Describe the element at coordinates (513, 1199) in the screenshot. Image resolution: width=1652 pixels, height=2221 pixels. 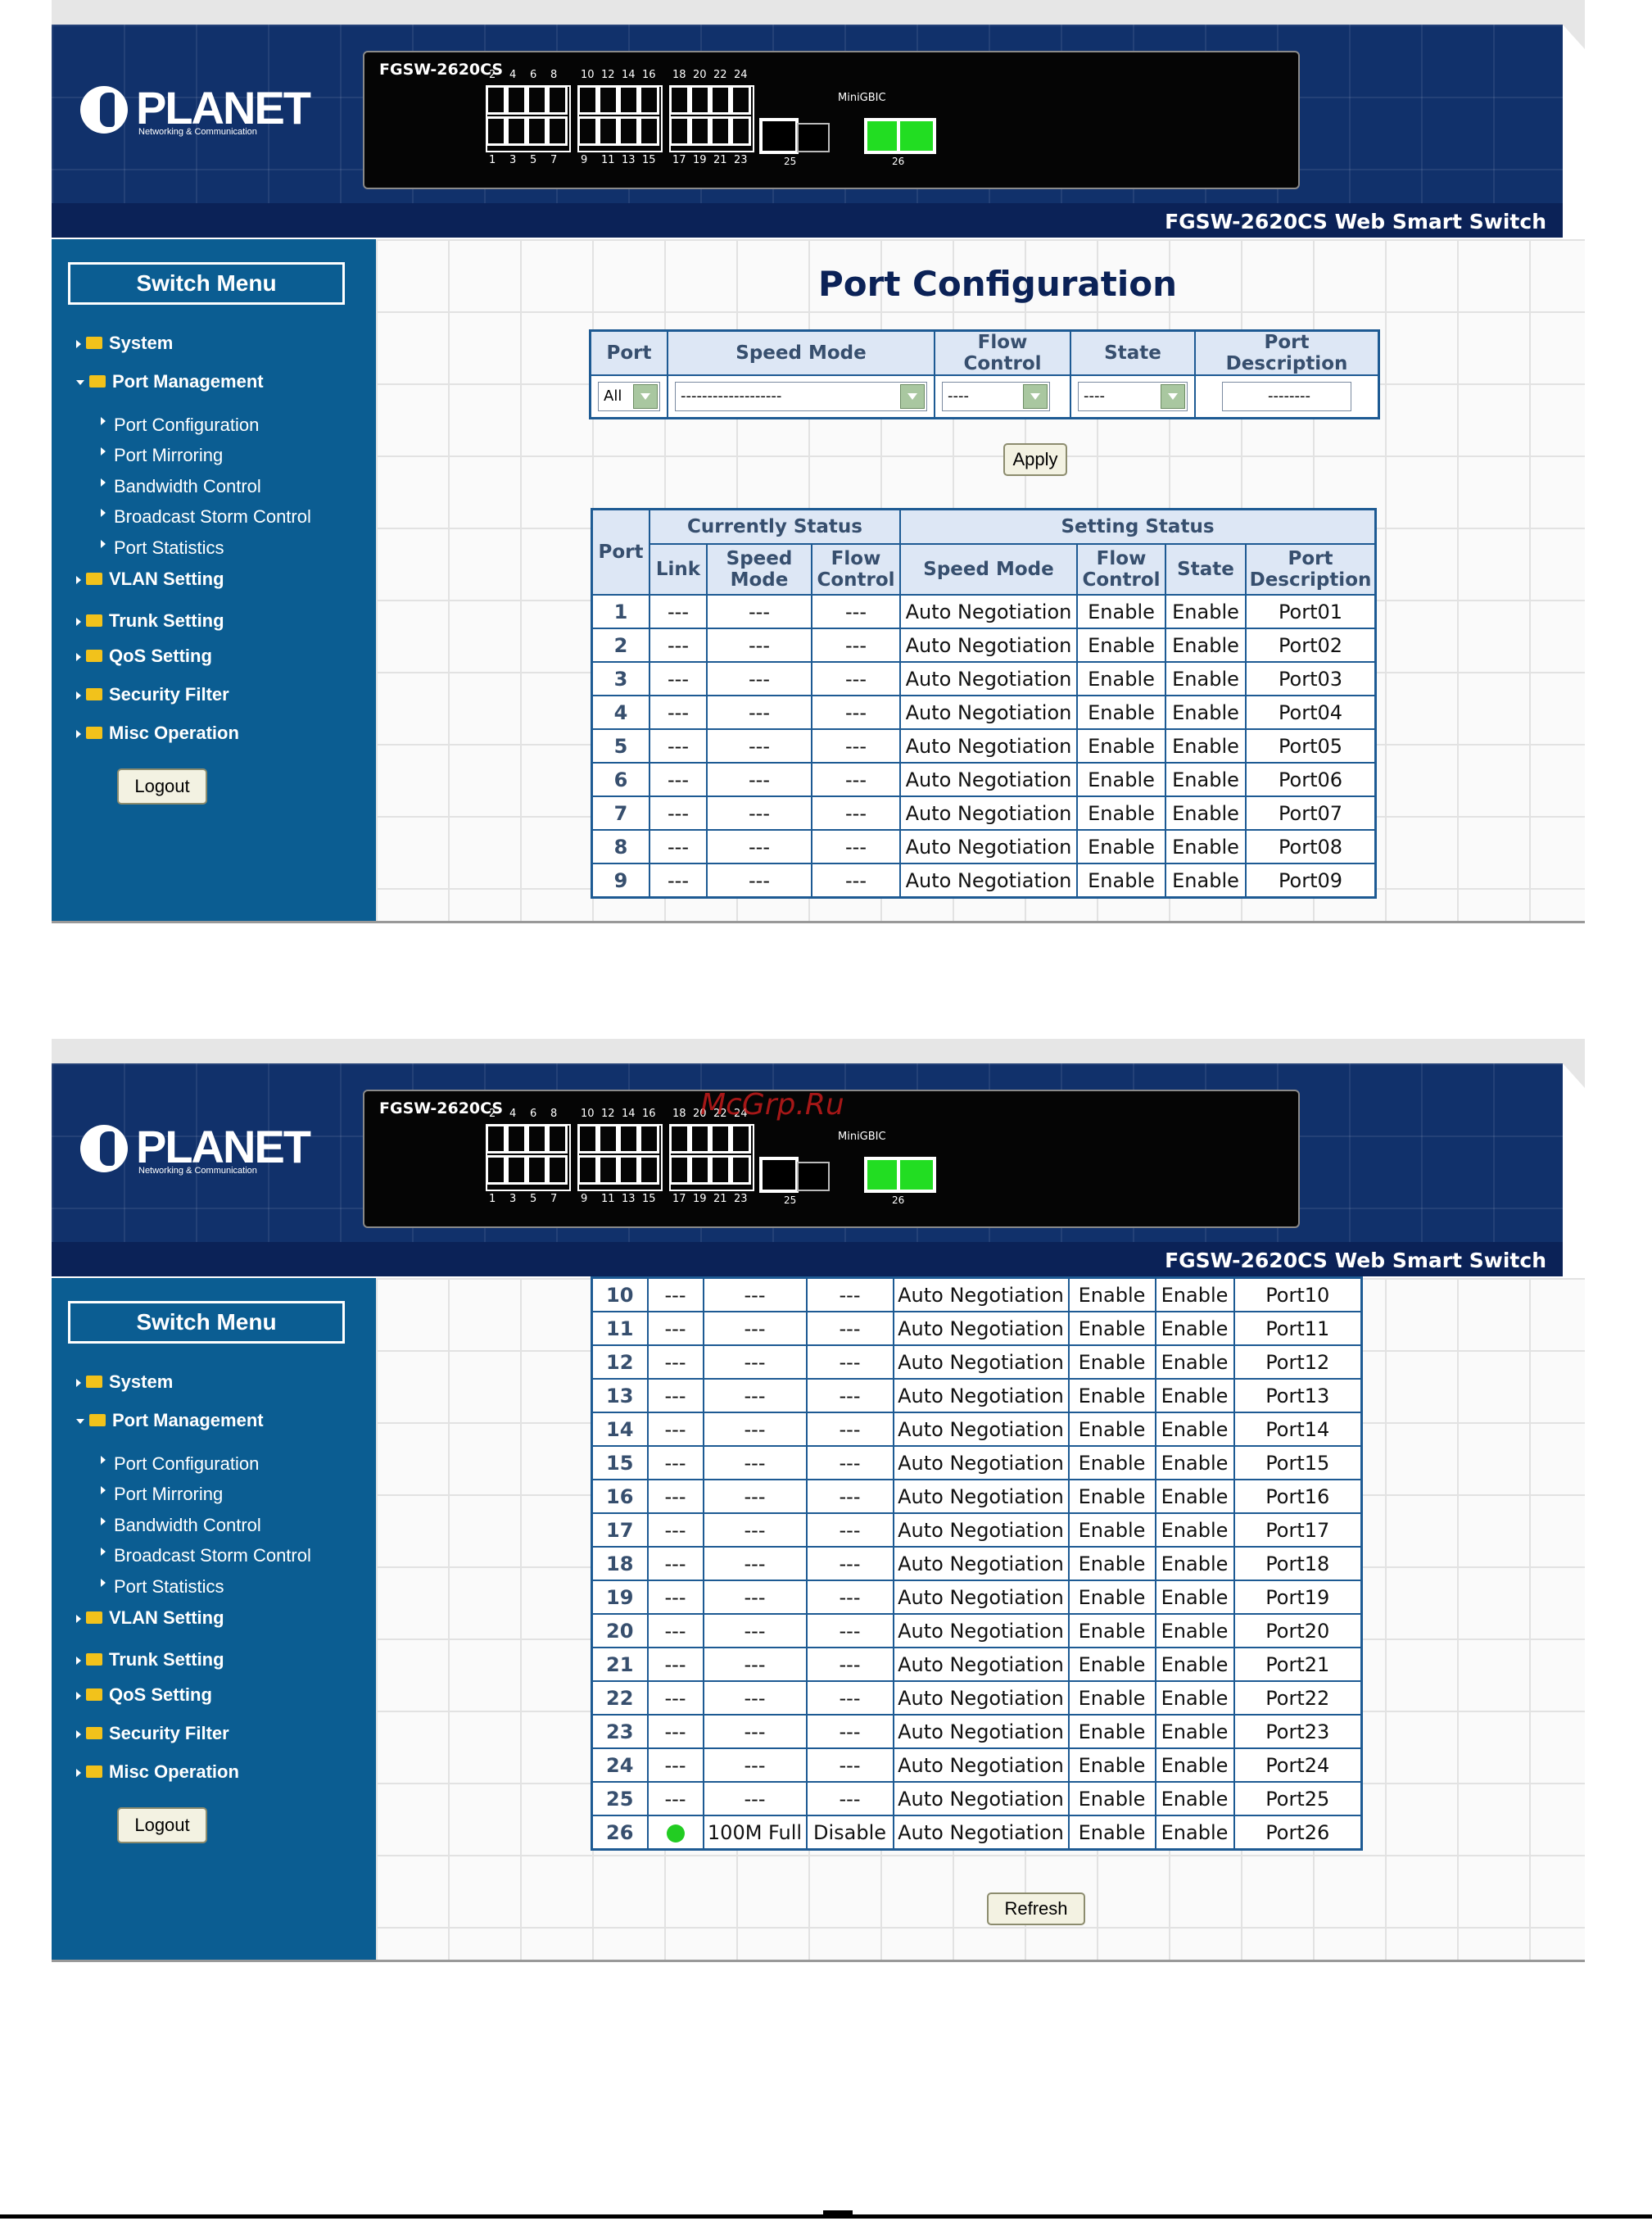
I see `port-number-bottom: 3` at that location.